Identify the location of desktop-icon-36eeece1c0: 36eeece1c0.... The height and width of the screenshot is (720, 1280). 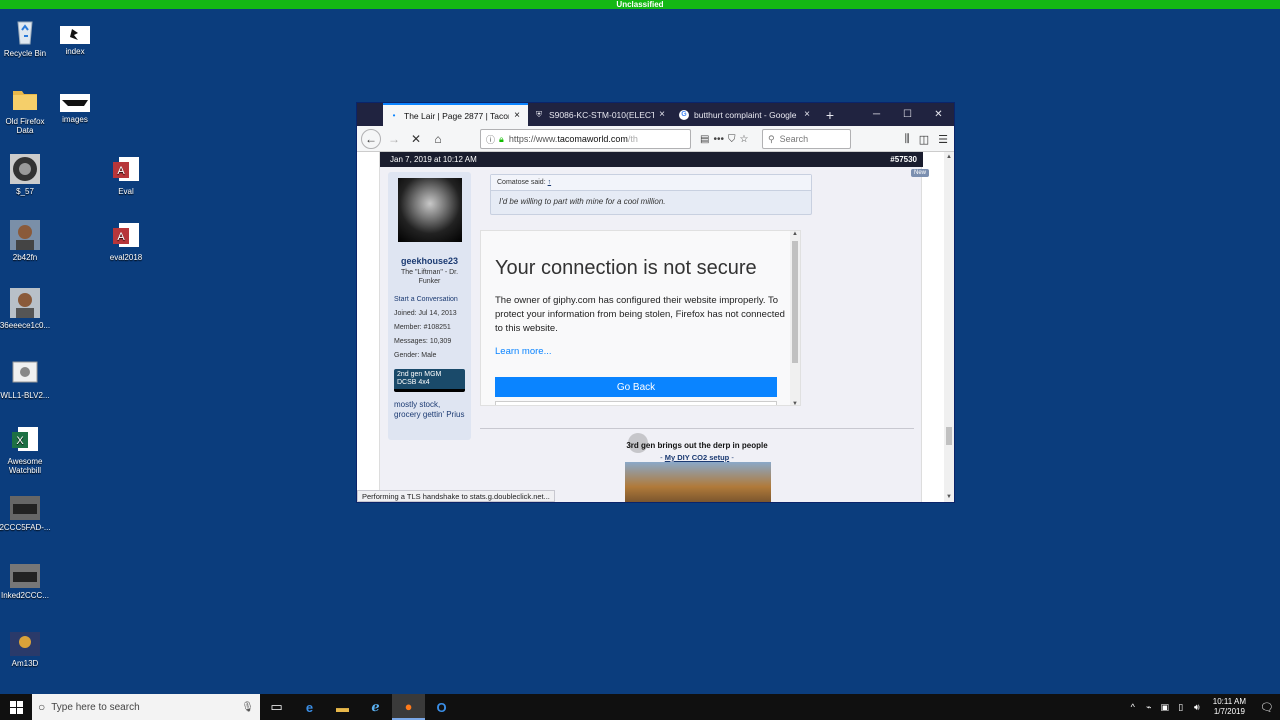
(26, 309).